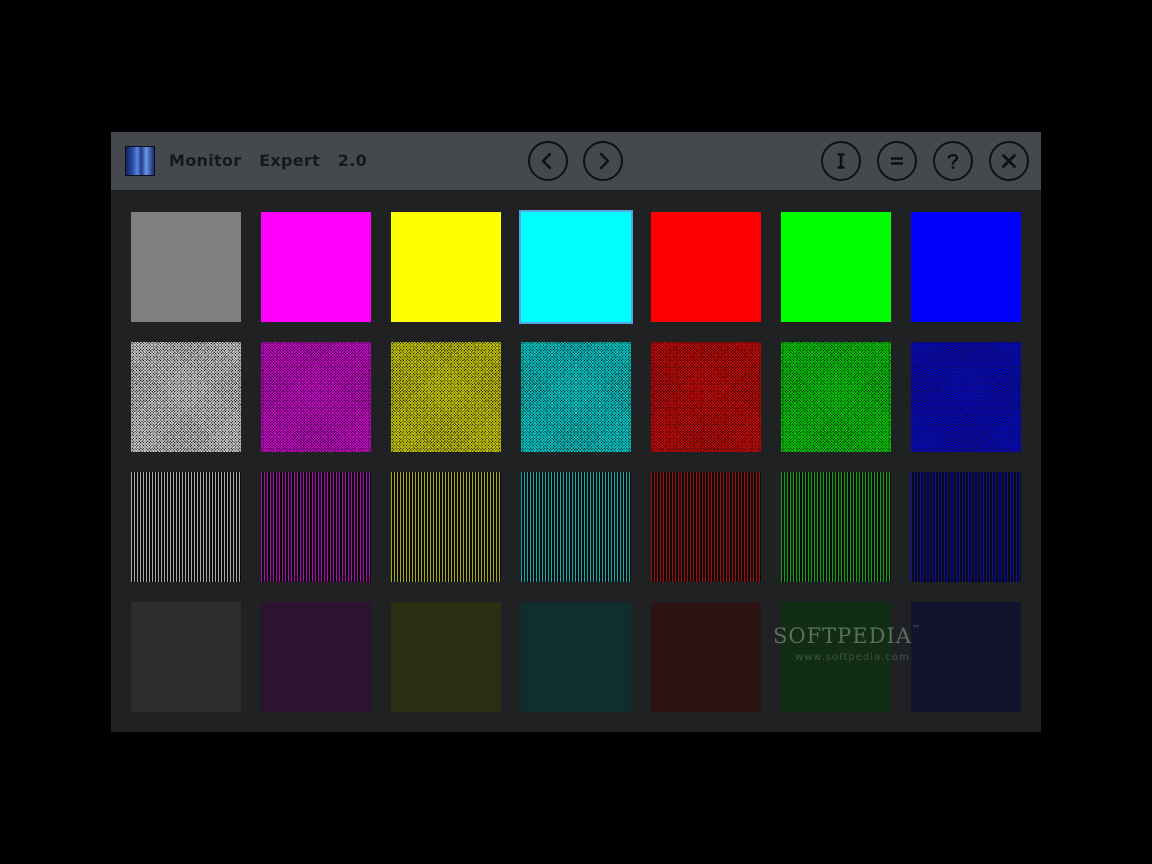  I want to click on pattern-tile-vertical-lines-cyan, so click(576, 527).